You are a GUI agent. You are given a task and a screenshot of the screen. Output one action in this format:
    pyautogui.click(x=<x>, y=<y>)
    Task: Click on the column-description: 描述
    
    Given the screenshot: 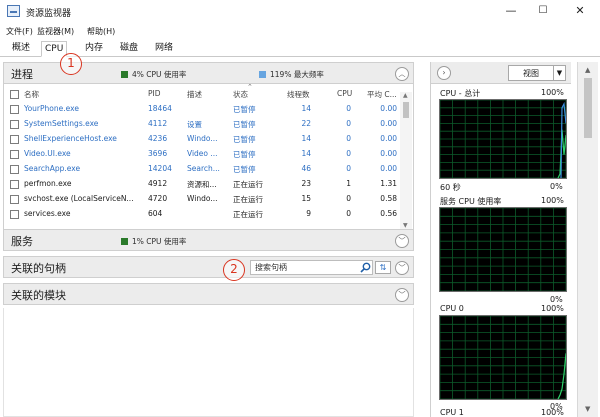 What is the action you would take?
    pyautogui.click(x=207, y=94)
    